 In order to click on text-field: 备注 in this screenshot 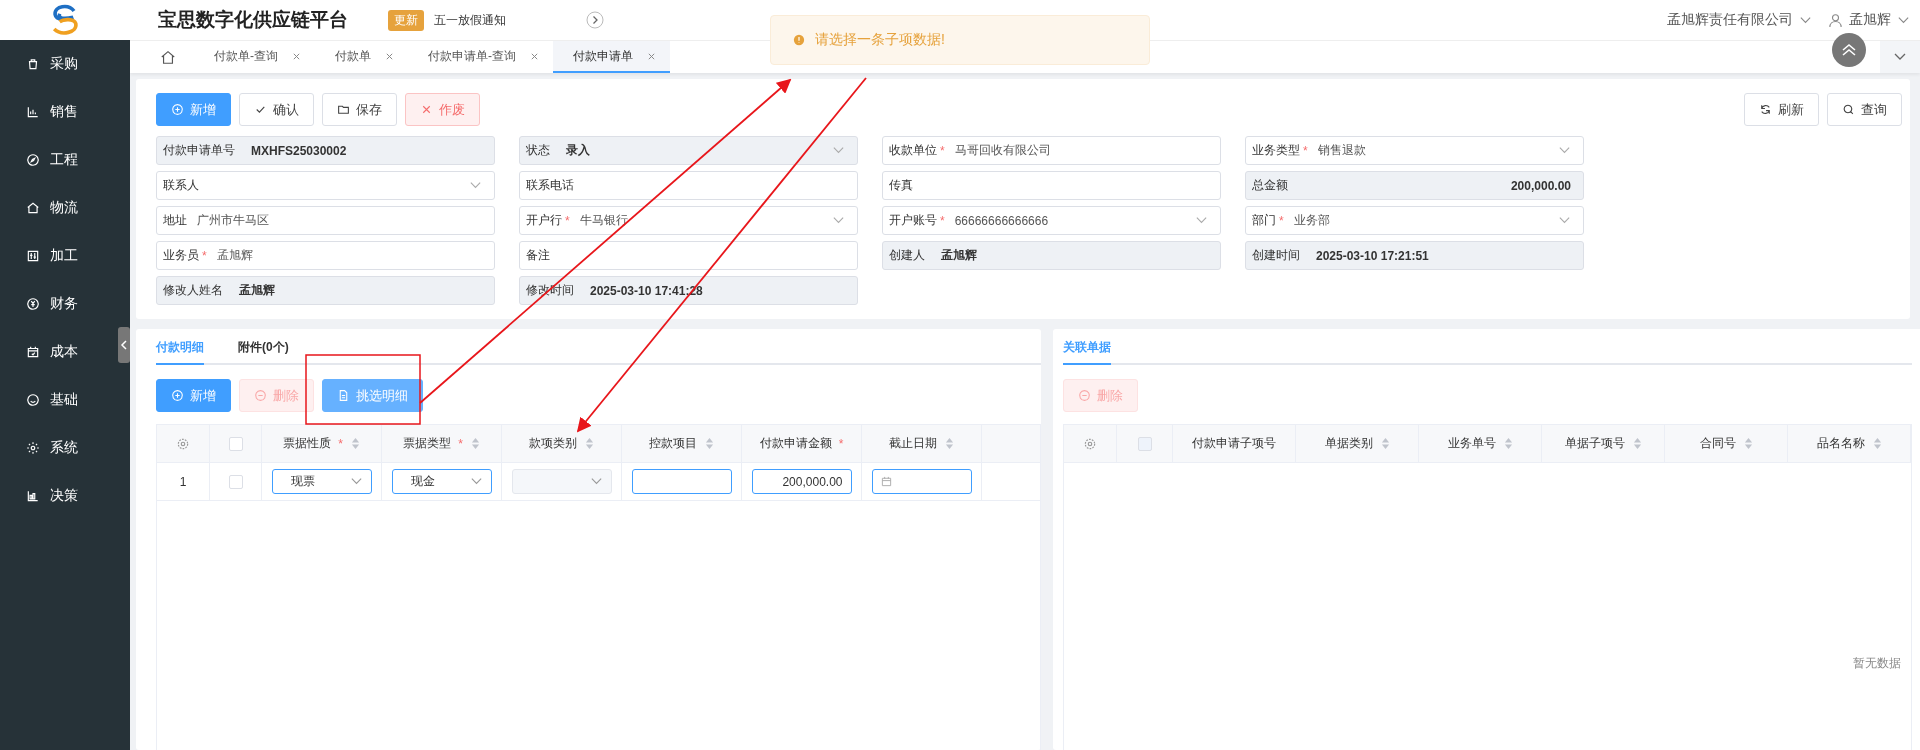, I will do `click(688, 255)`.